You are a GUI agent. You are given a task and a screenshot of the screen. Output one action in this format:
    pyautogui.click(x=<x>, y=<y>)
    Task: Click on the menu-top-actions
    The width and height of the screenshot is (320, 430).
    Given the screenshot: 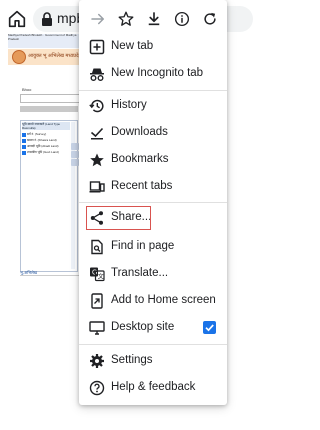 What is the action you would take?
    pyautogui.click(x=153, y=19)
    